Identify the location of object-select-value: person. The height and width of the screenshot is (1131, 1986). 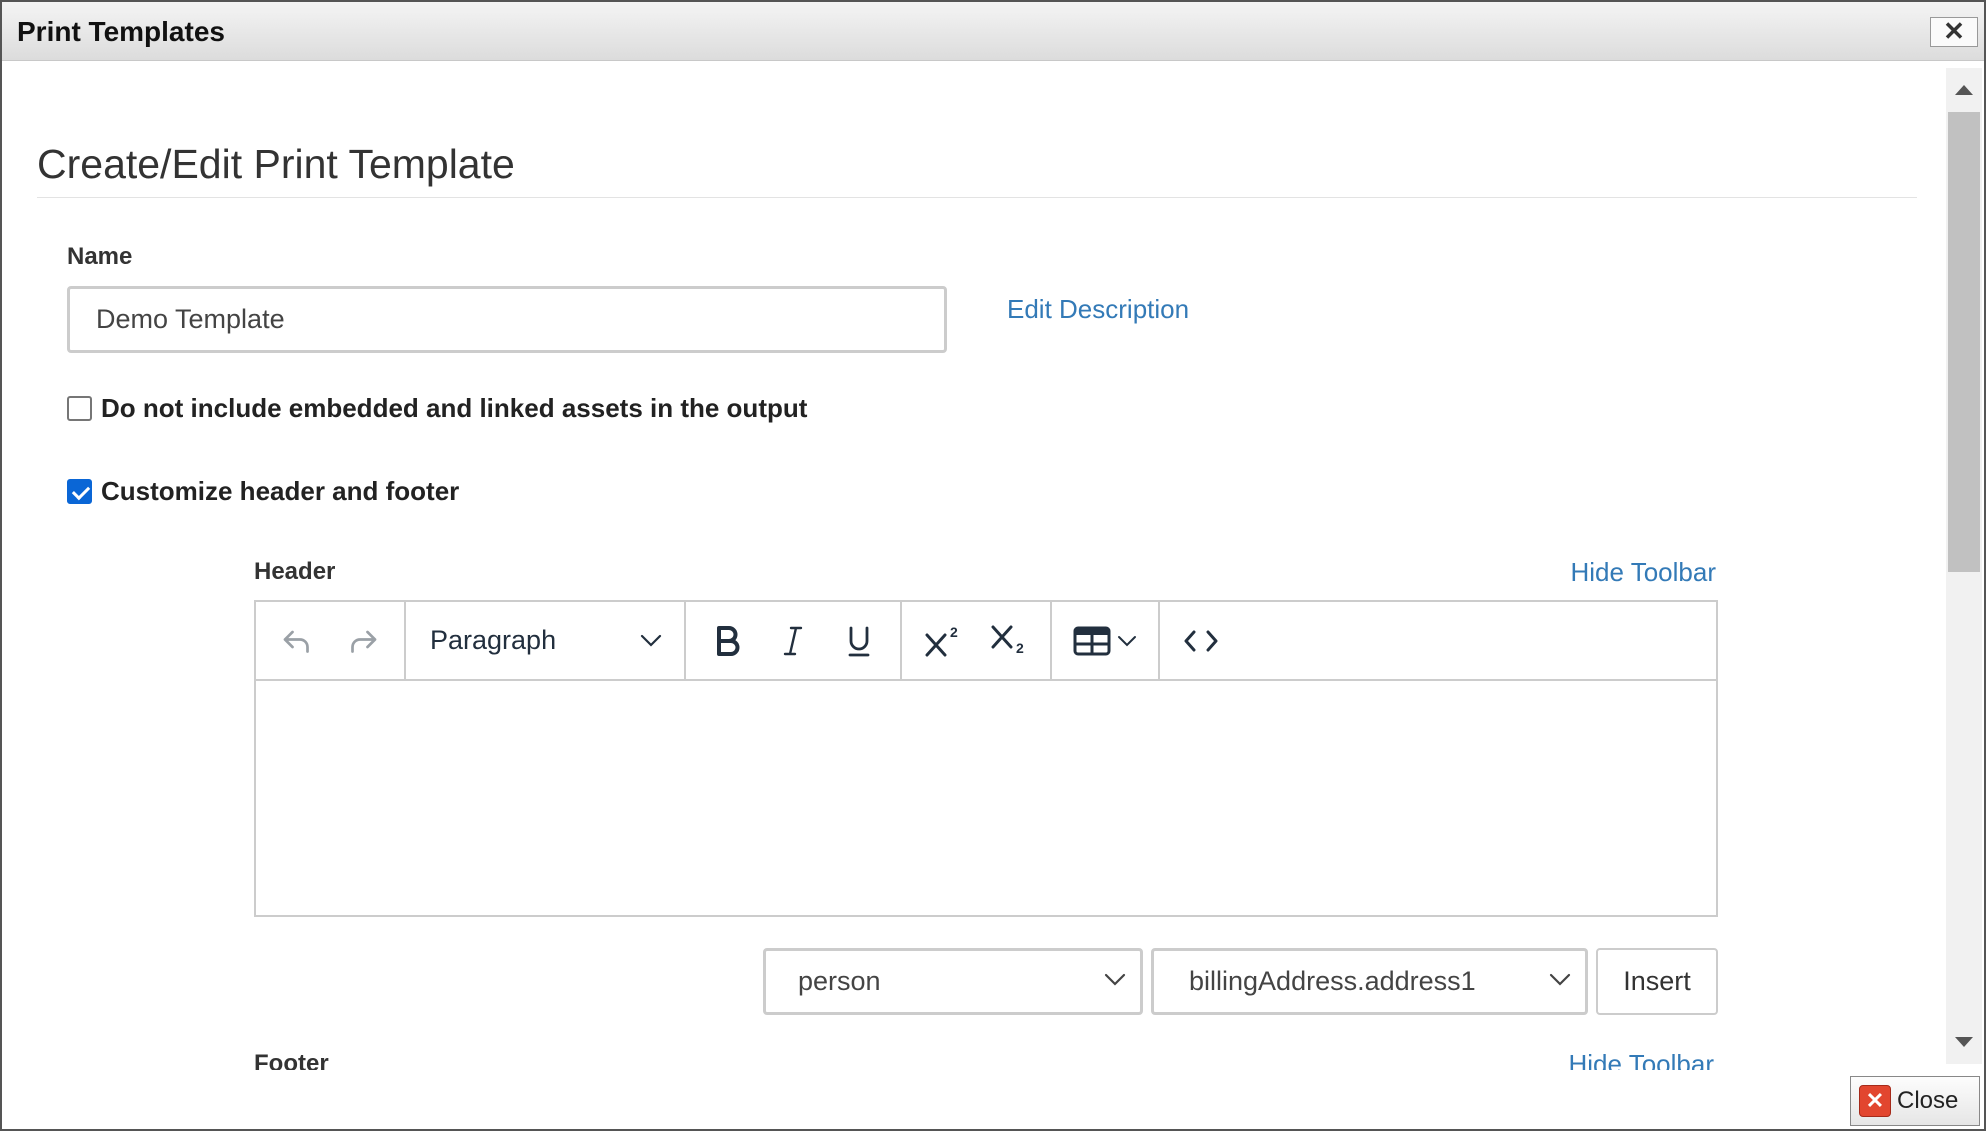
(839, 981).